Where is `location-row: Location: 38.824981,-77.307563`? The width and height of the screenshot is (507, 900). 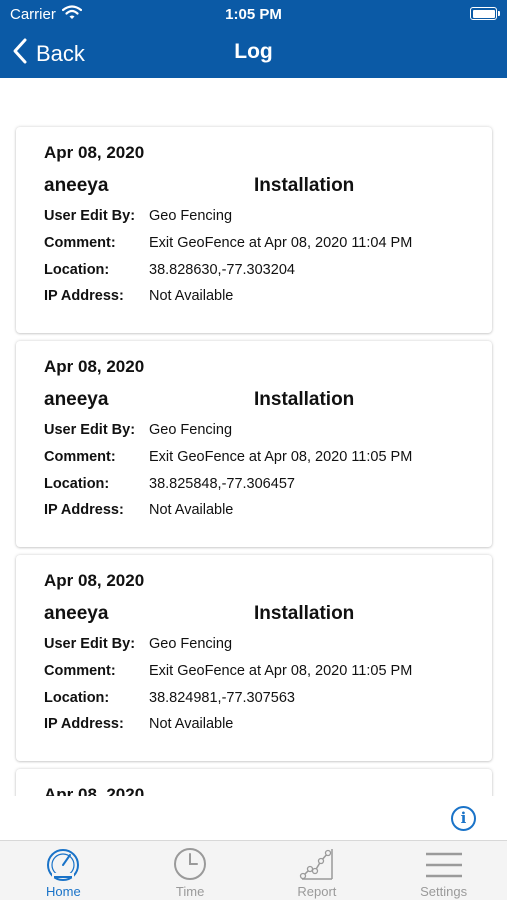
location-row: Location: 38.824981,-77.307563 is located at coordinates (169, 698).